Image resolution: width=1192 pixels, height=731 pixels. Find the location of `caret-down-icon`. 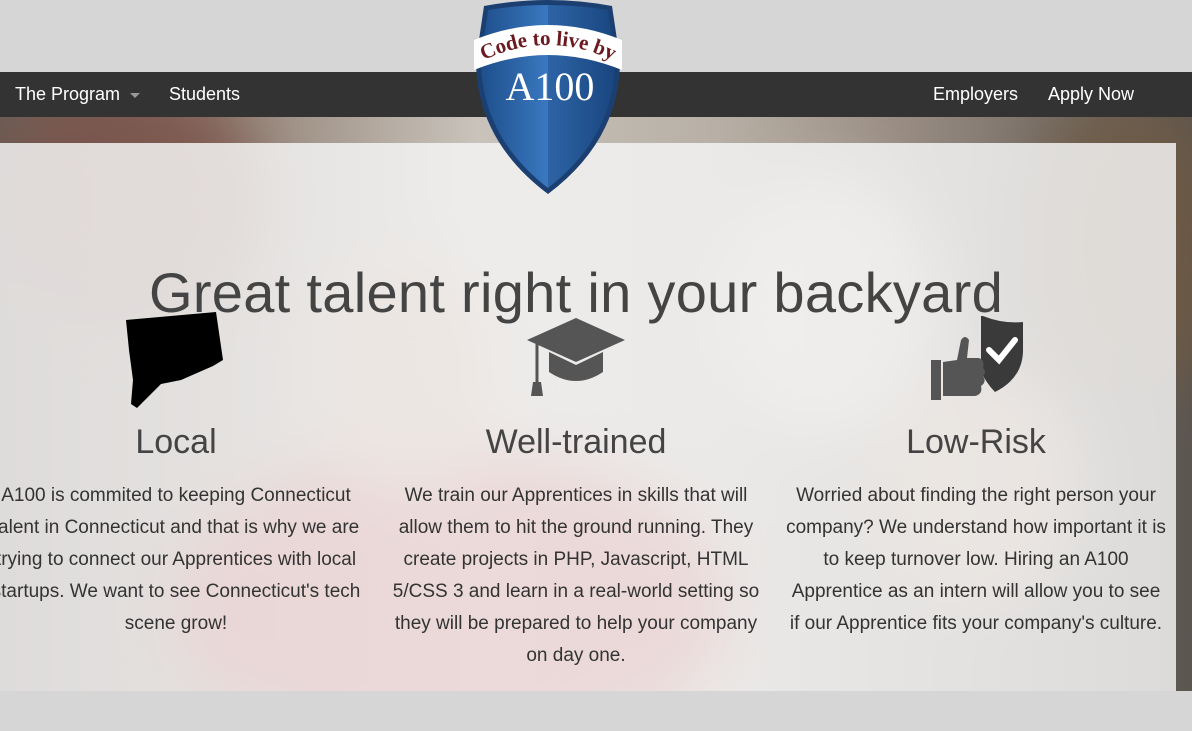

caret-down-icon is located at coordinates (135, 95).